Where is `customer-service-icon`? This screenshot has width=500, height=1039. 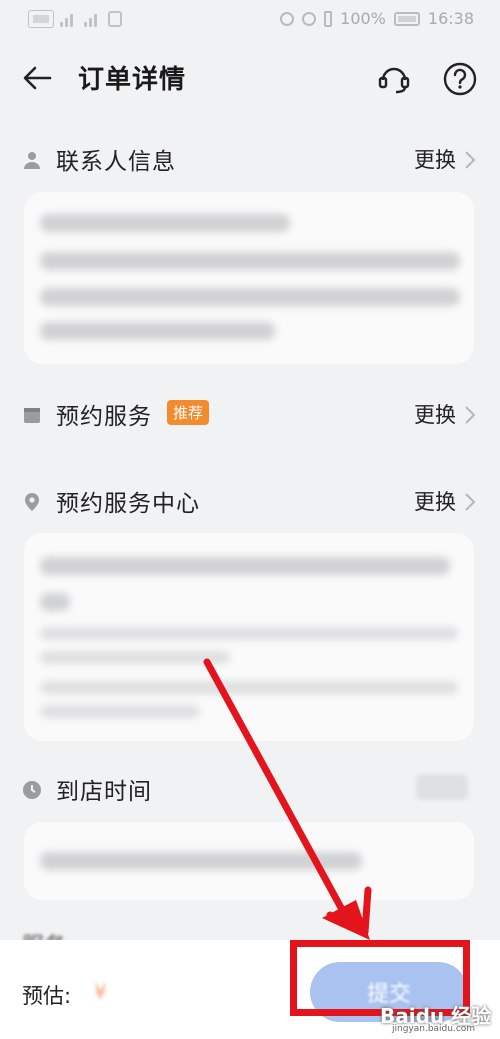
customer-service-icon is located at coordinates (394, 79).